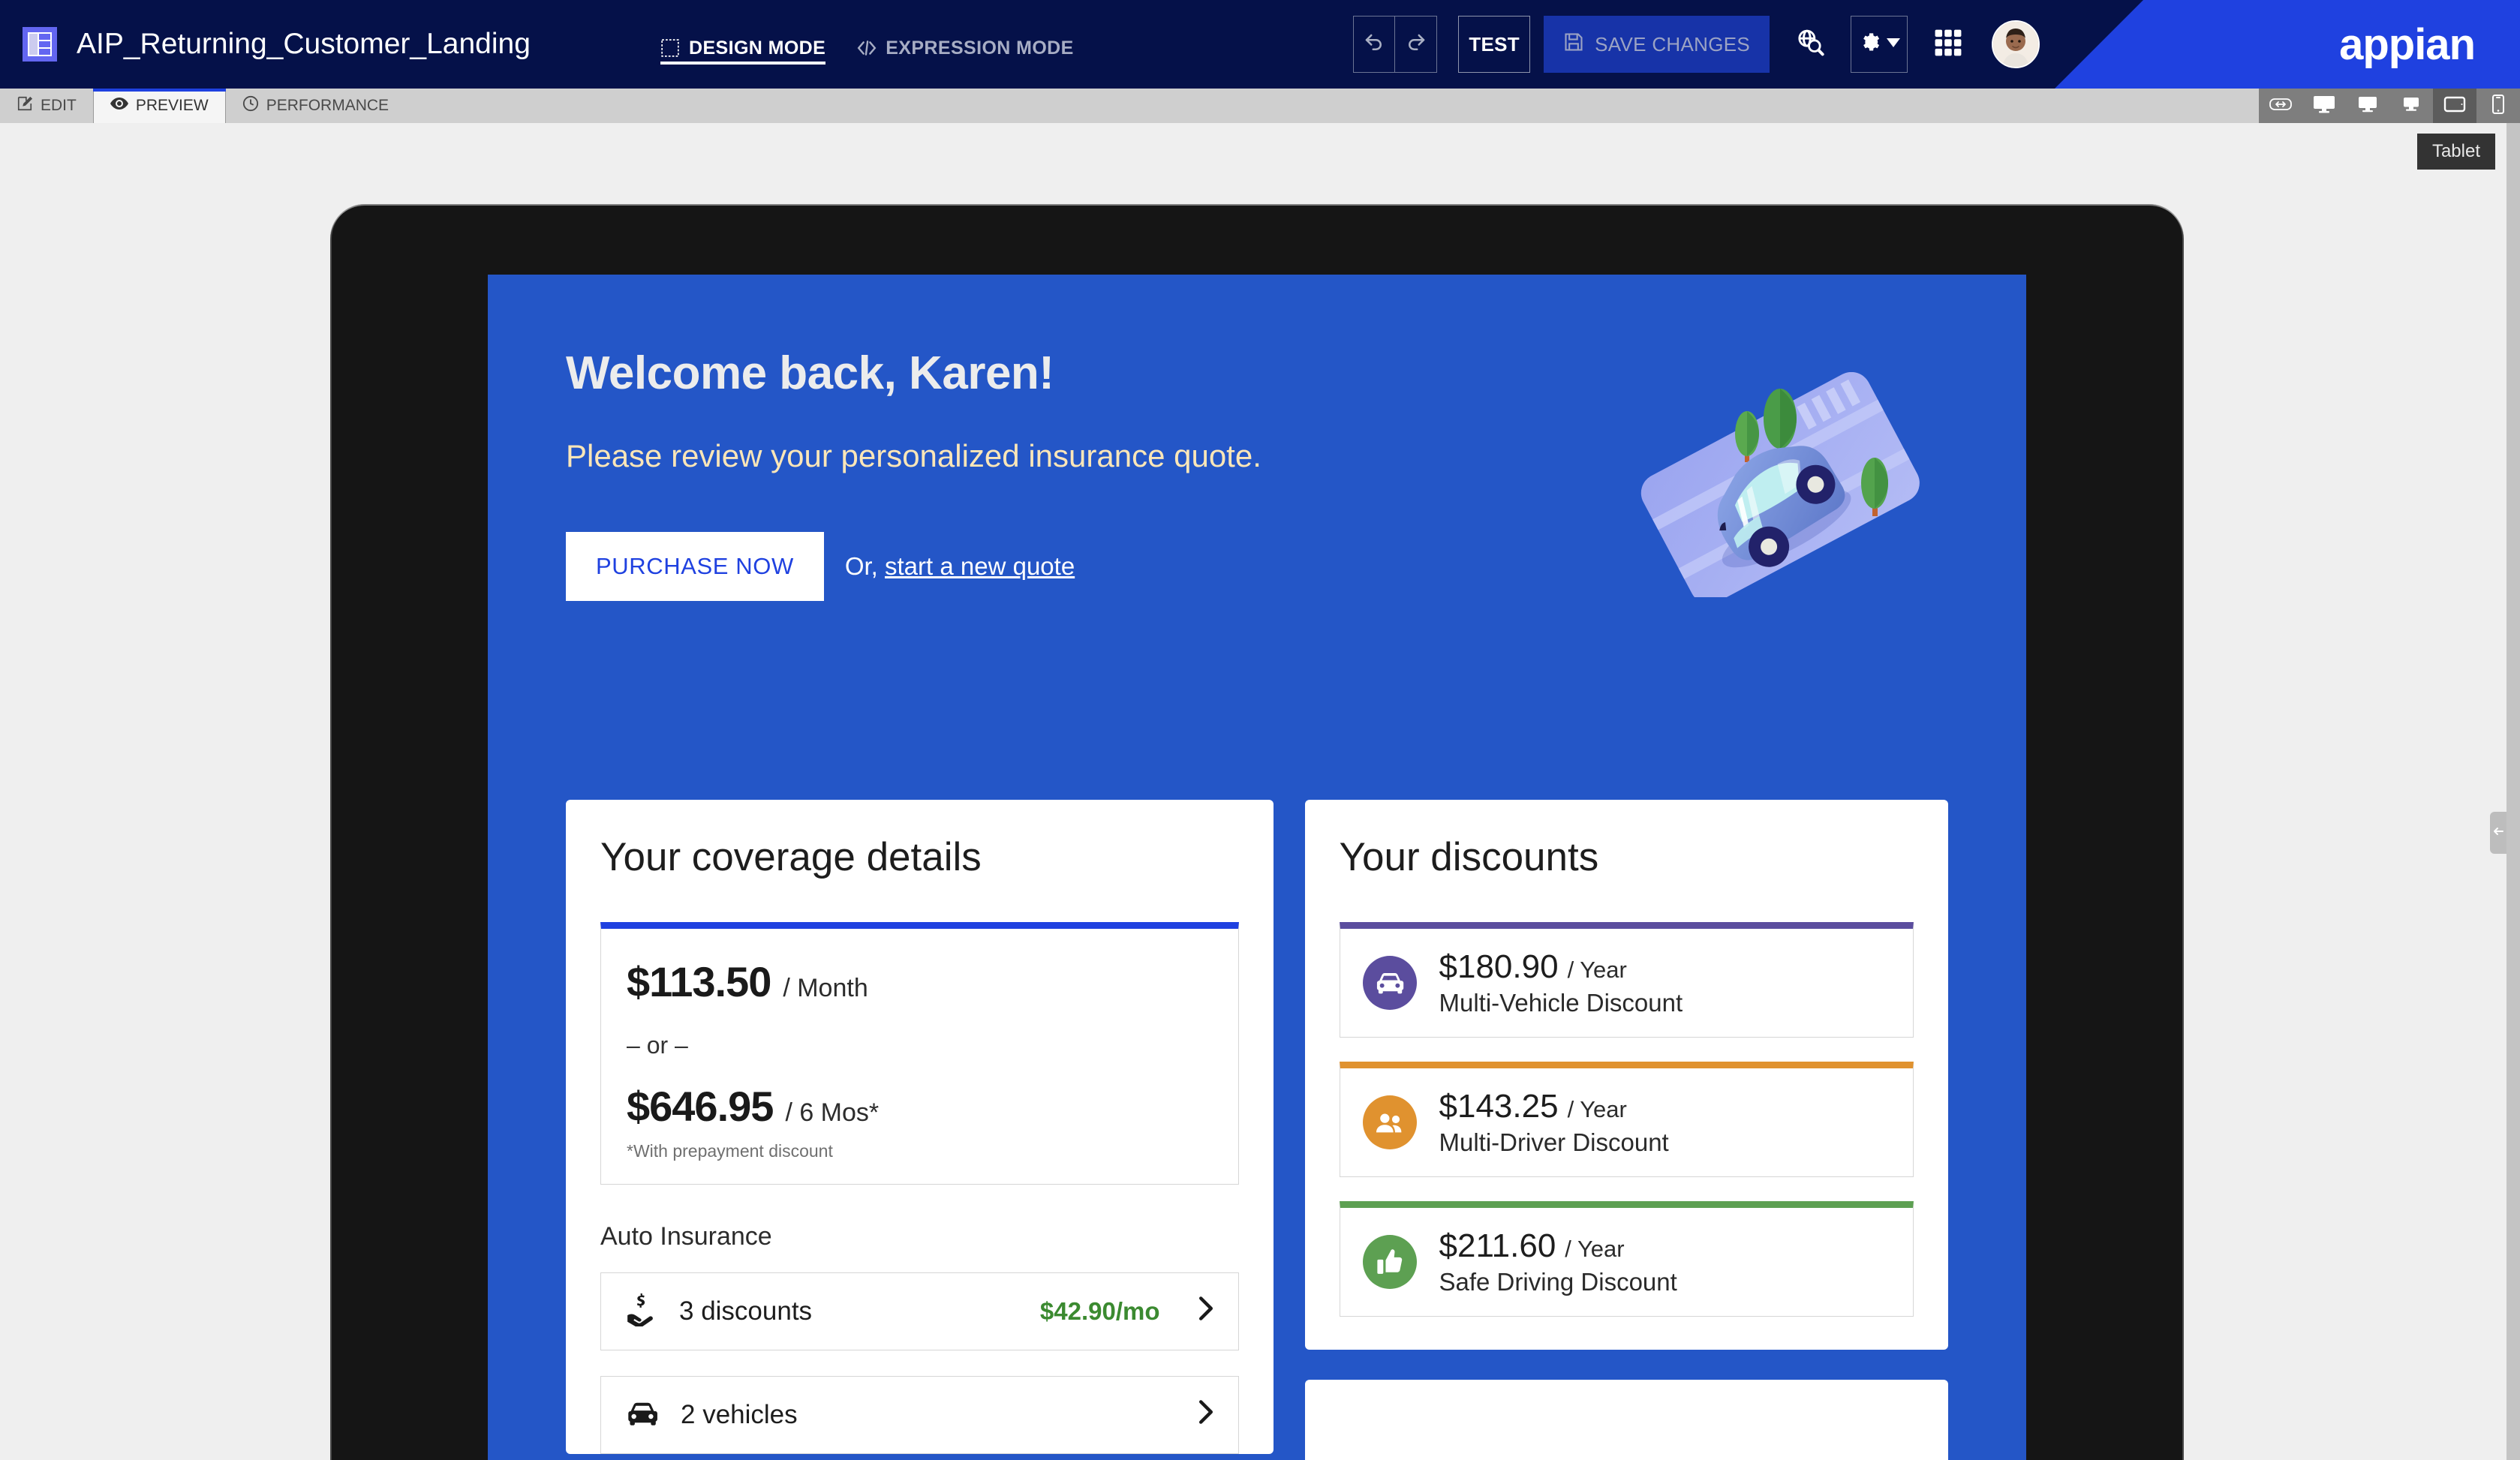 Image resolution: width=2520 pixels, height=1460 pixels. What do you see at coordinates (642, 1415) in the screenshot?
I see `car-front-icon` at bounding box center [642, 1415].